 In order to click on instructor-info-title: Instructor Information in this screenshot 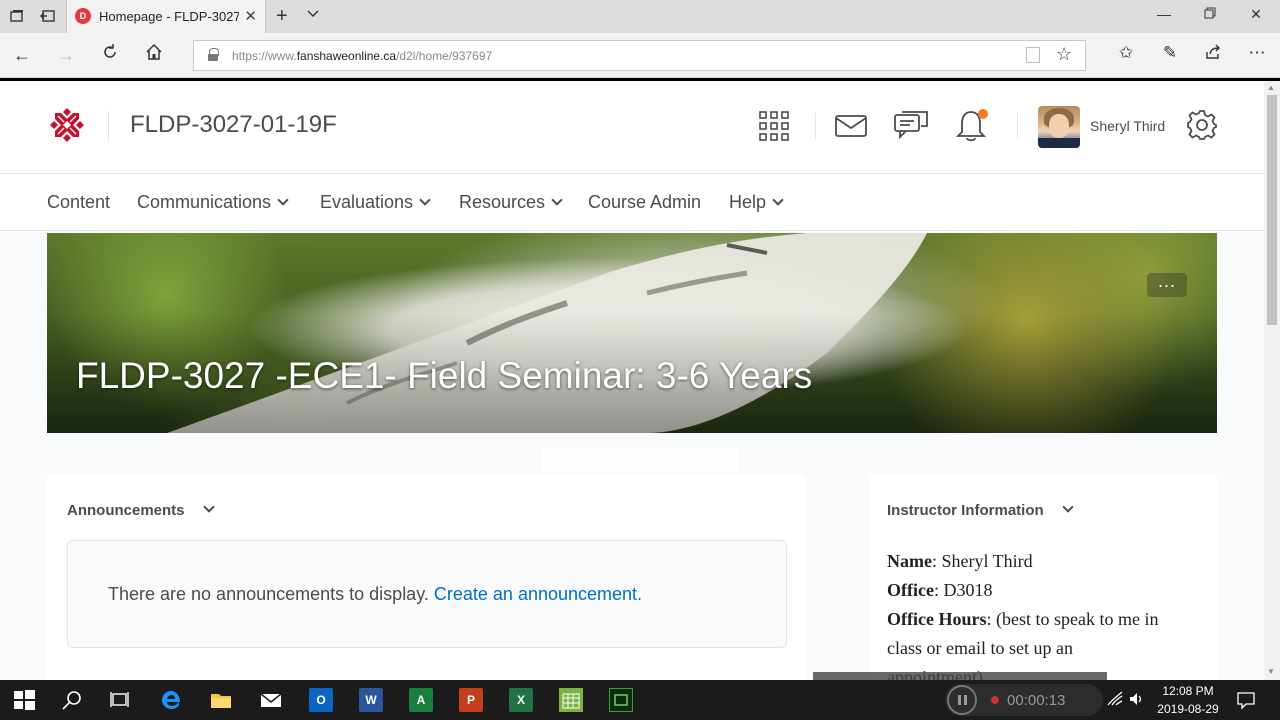, I will do `click(980, 510)`.